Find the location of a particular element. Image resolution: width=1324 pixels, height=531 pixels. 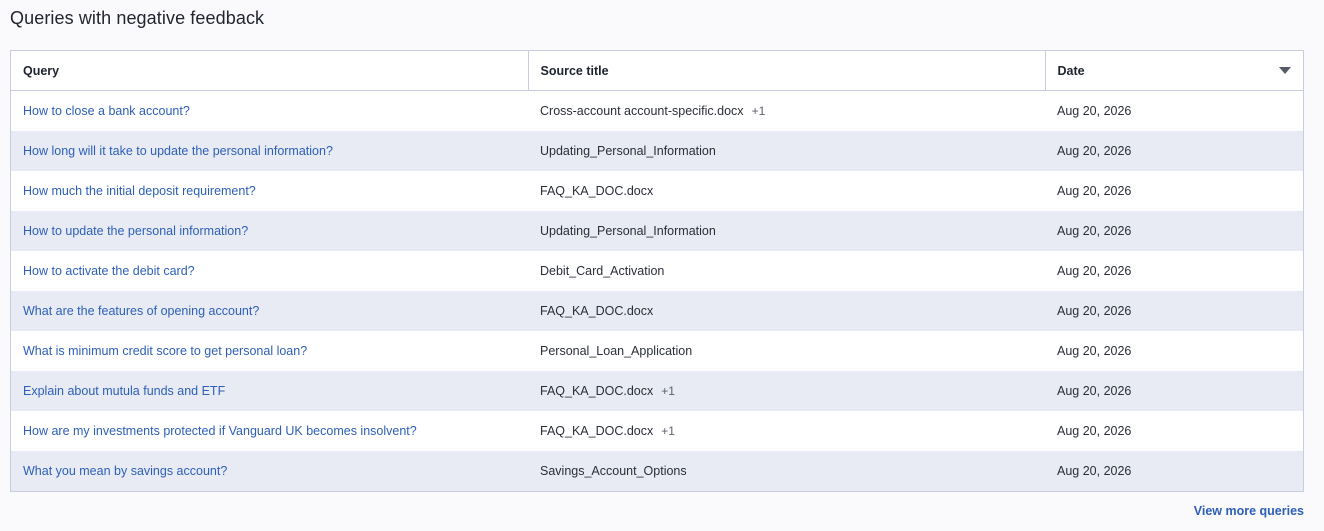

source-title-cell: Cross-account account-specific.docx +1 is located at coordinates (786, 111).